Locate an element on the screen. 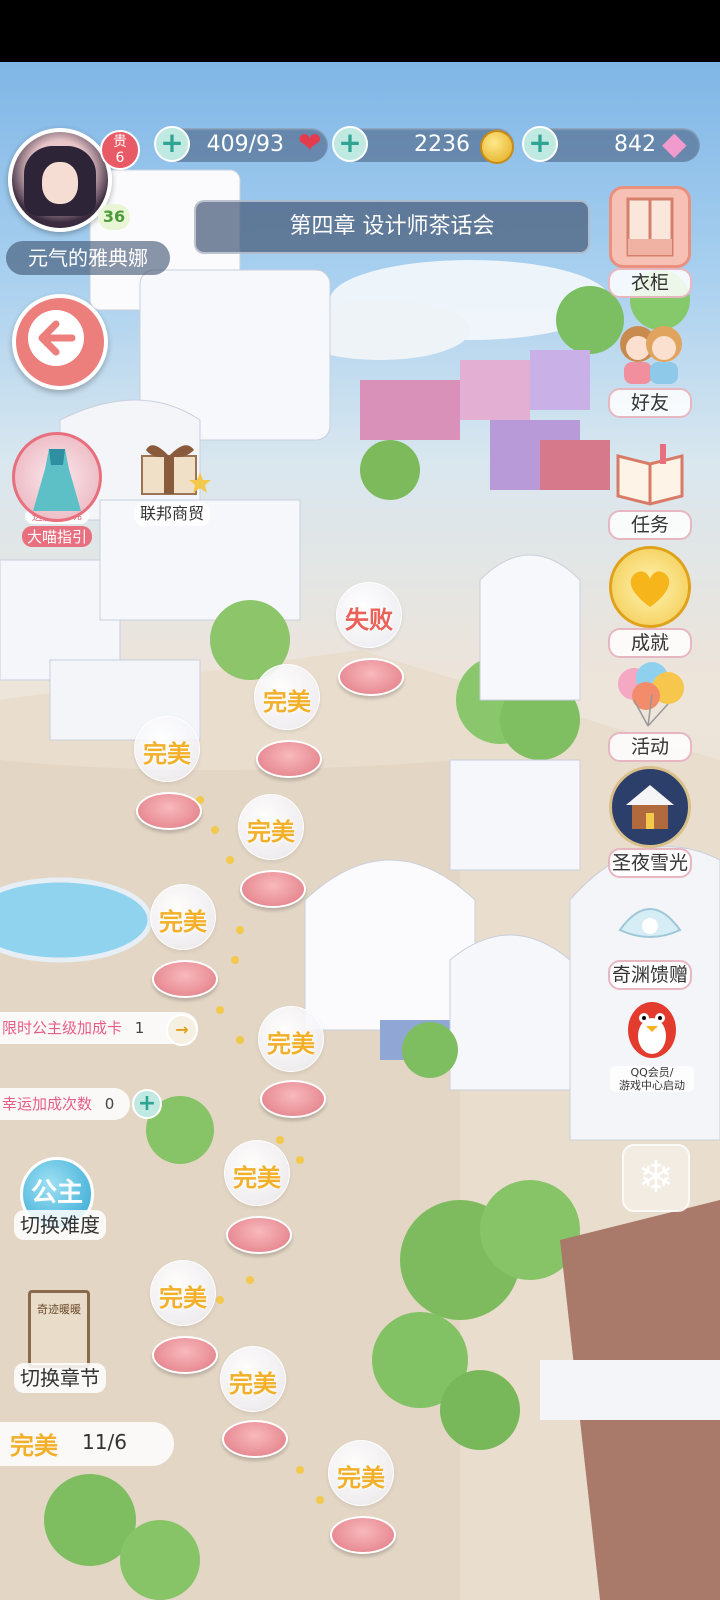 The image size is (720, 1600). gem-value: 842 is located at coordinates (635, 144).